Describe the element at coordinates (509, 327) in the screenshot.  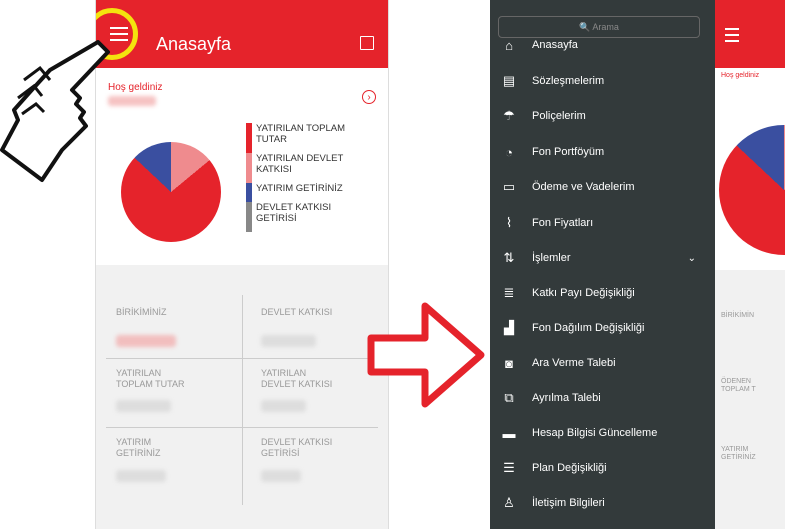
I see `bars-icon: ▟` at that location.